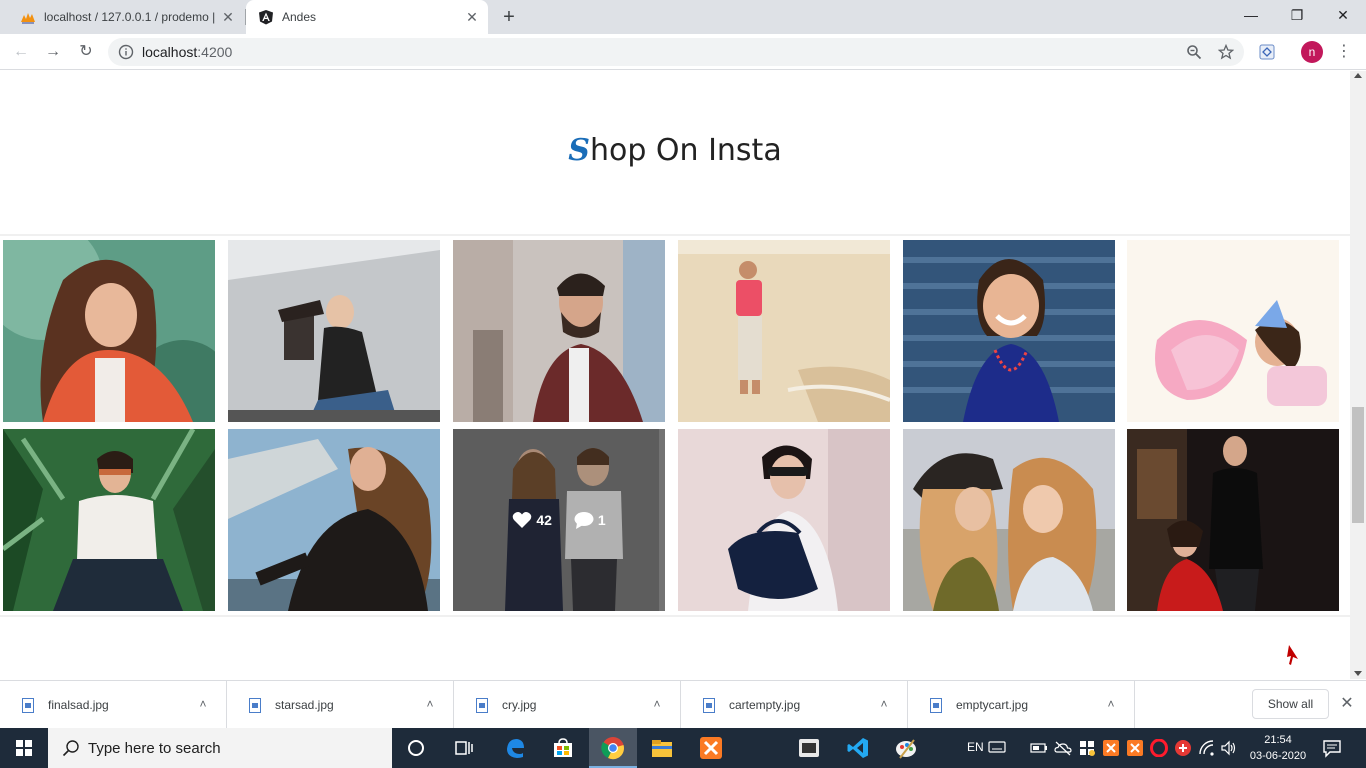 Image resolution: width=1366 pixels, height=768 pixels. I want to click on onedrive-icon, so click(1063, 748).